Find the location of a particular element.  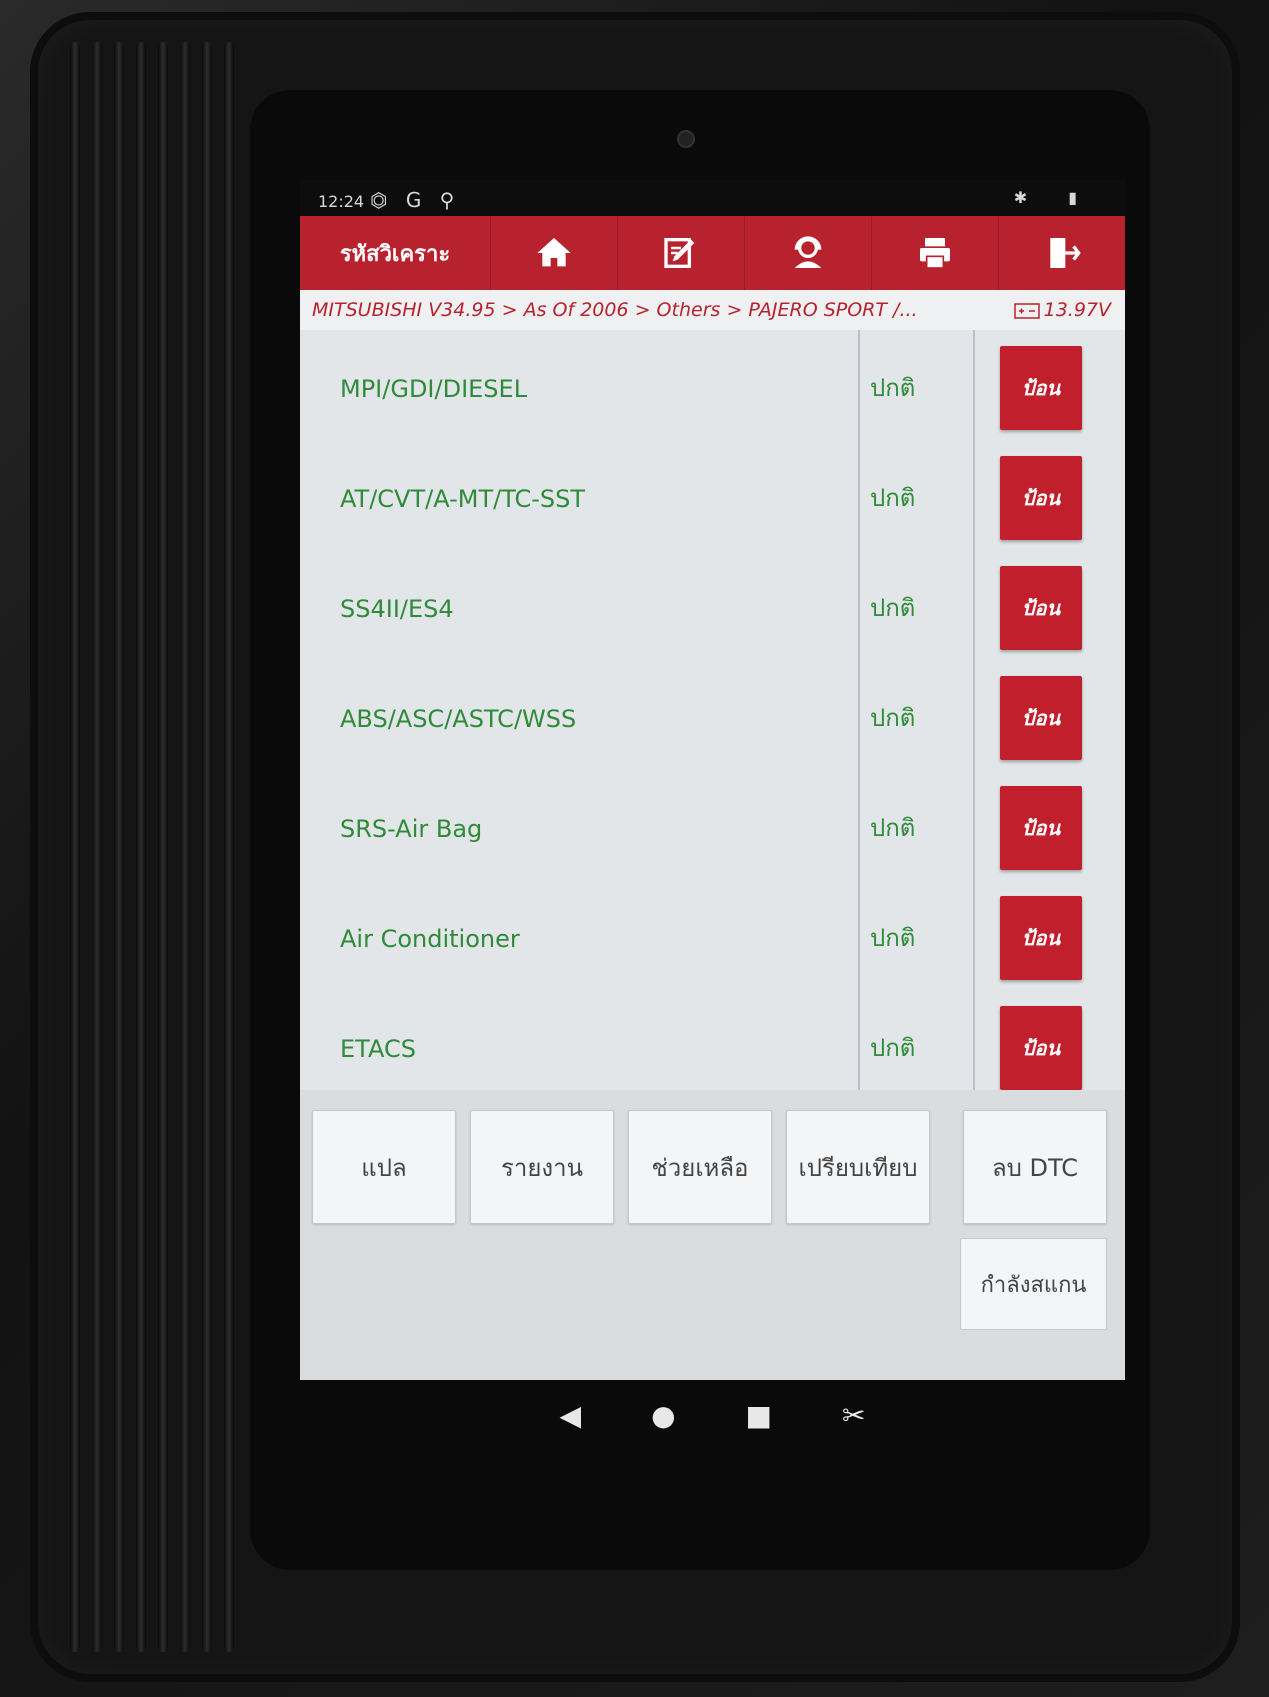

report-button: รายงาน is located at coordinates (542, 1167).